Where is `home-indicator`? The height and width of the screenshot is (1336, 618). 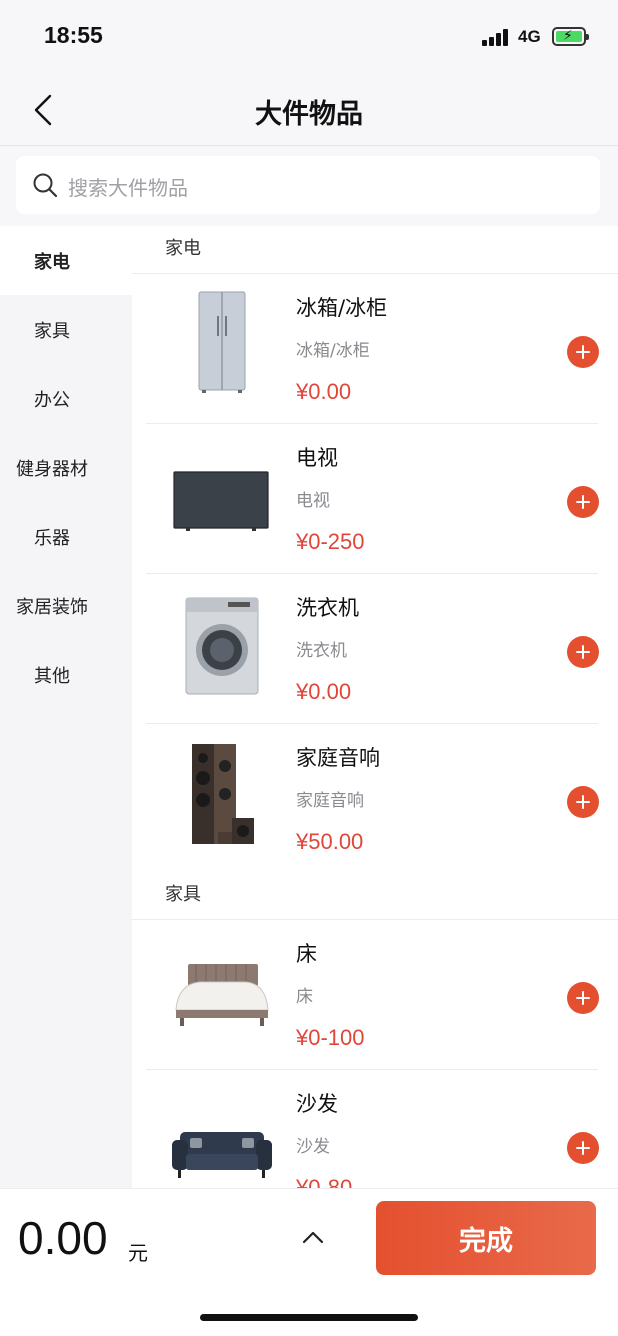
home-indicator is located at coordinates (309, 1317).